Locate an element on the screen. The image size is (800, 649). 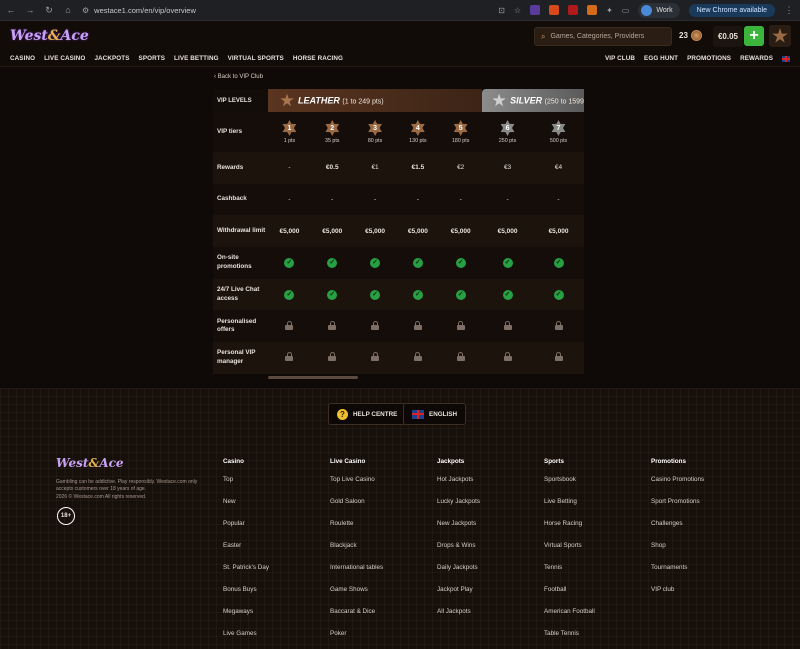
footer-column-title: Jackpots is located at coordinates (458, 467).